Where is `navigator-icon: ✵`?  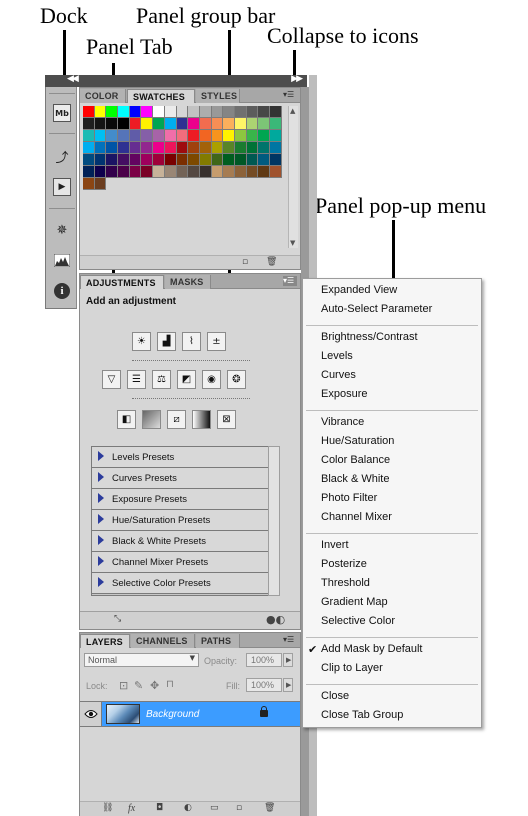
navigator-icon: ✵ is located at coordinates (62, 230).